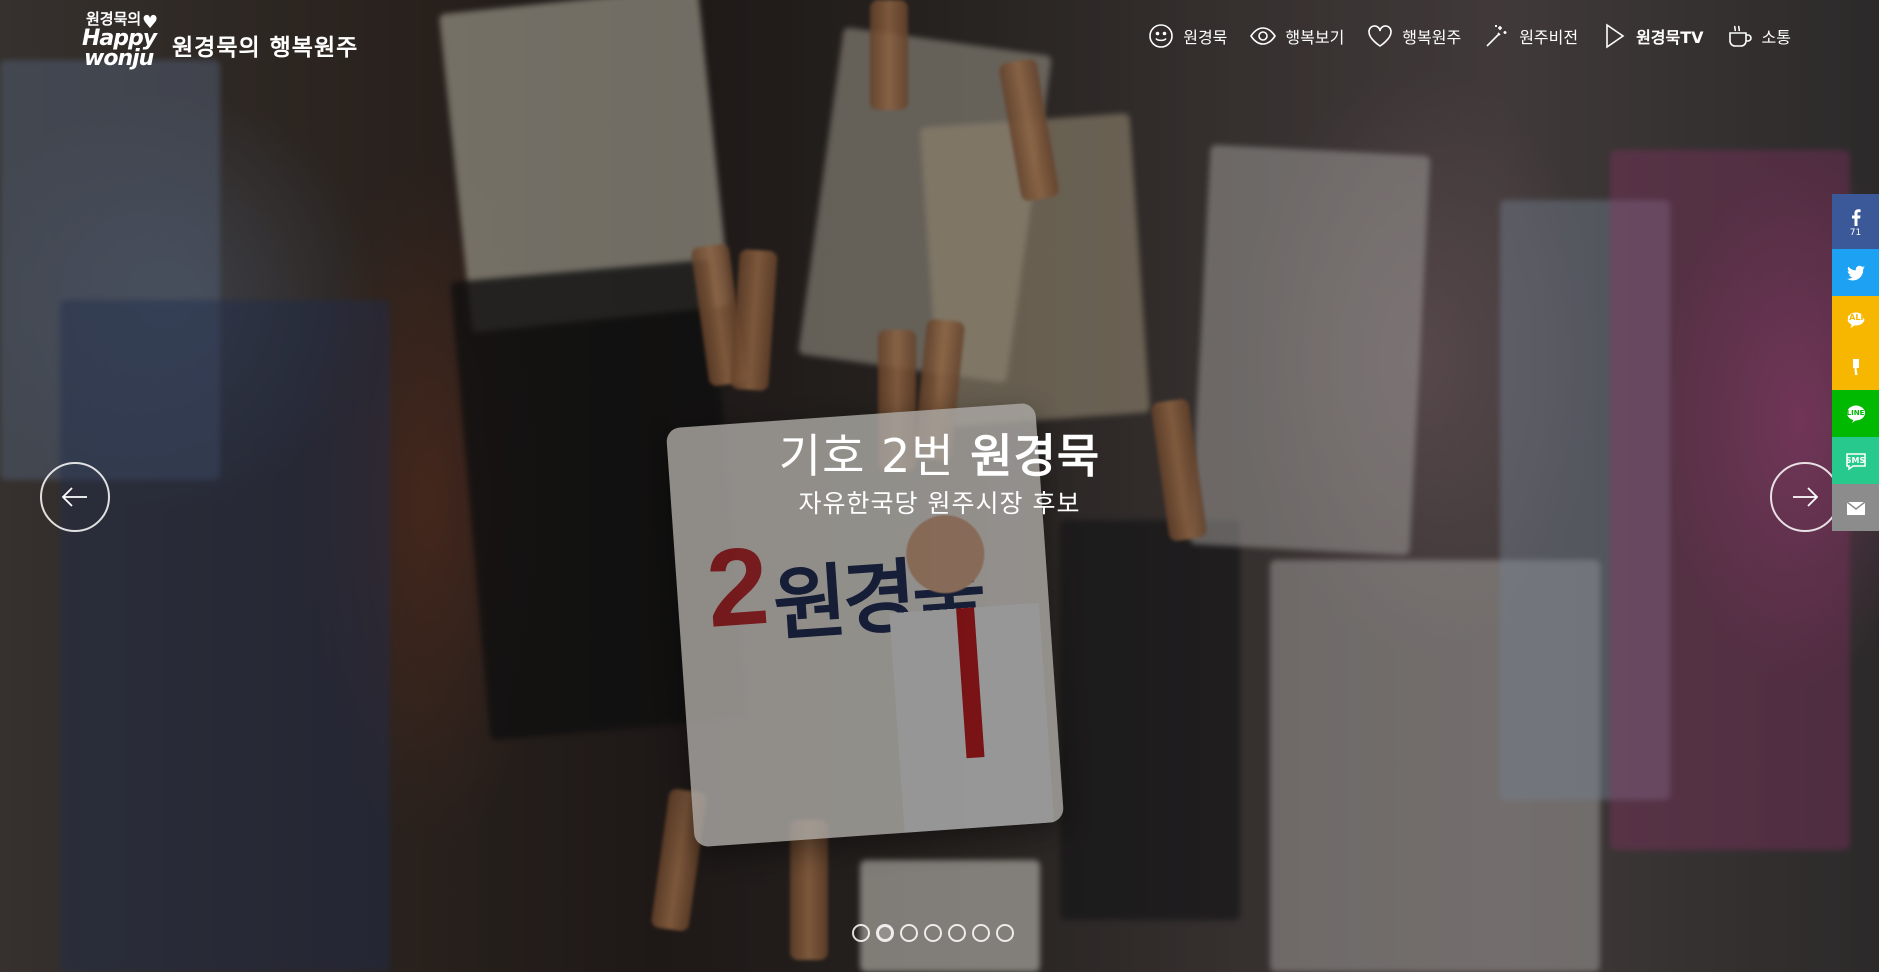  Describe the element at coordinates (1161, 36) in the screenshot. I see `smiley-icon` at that location.